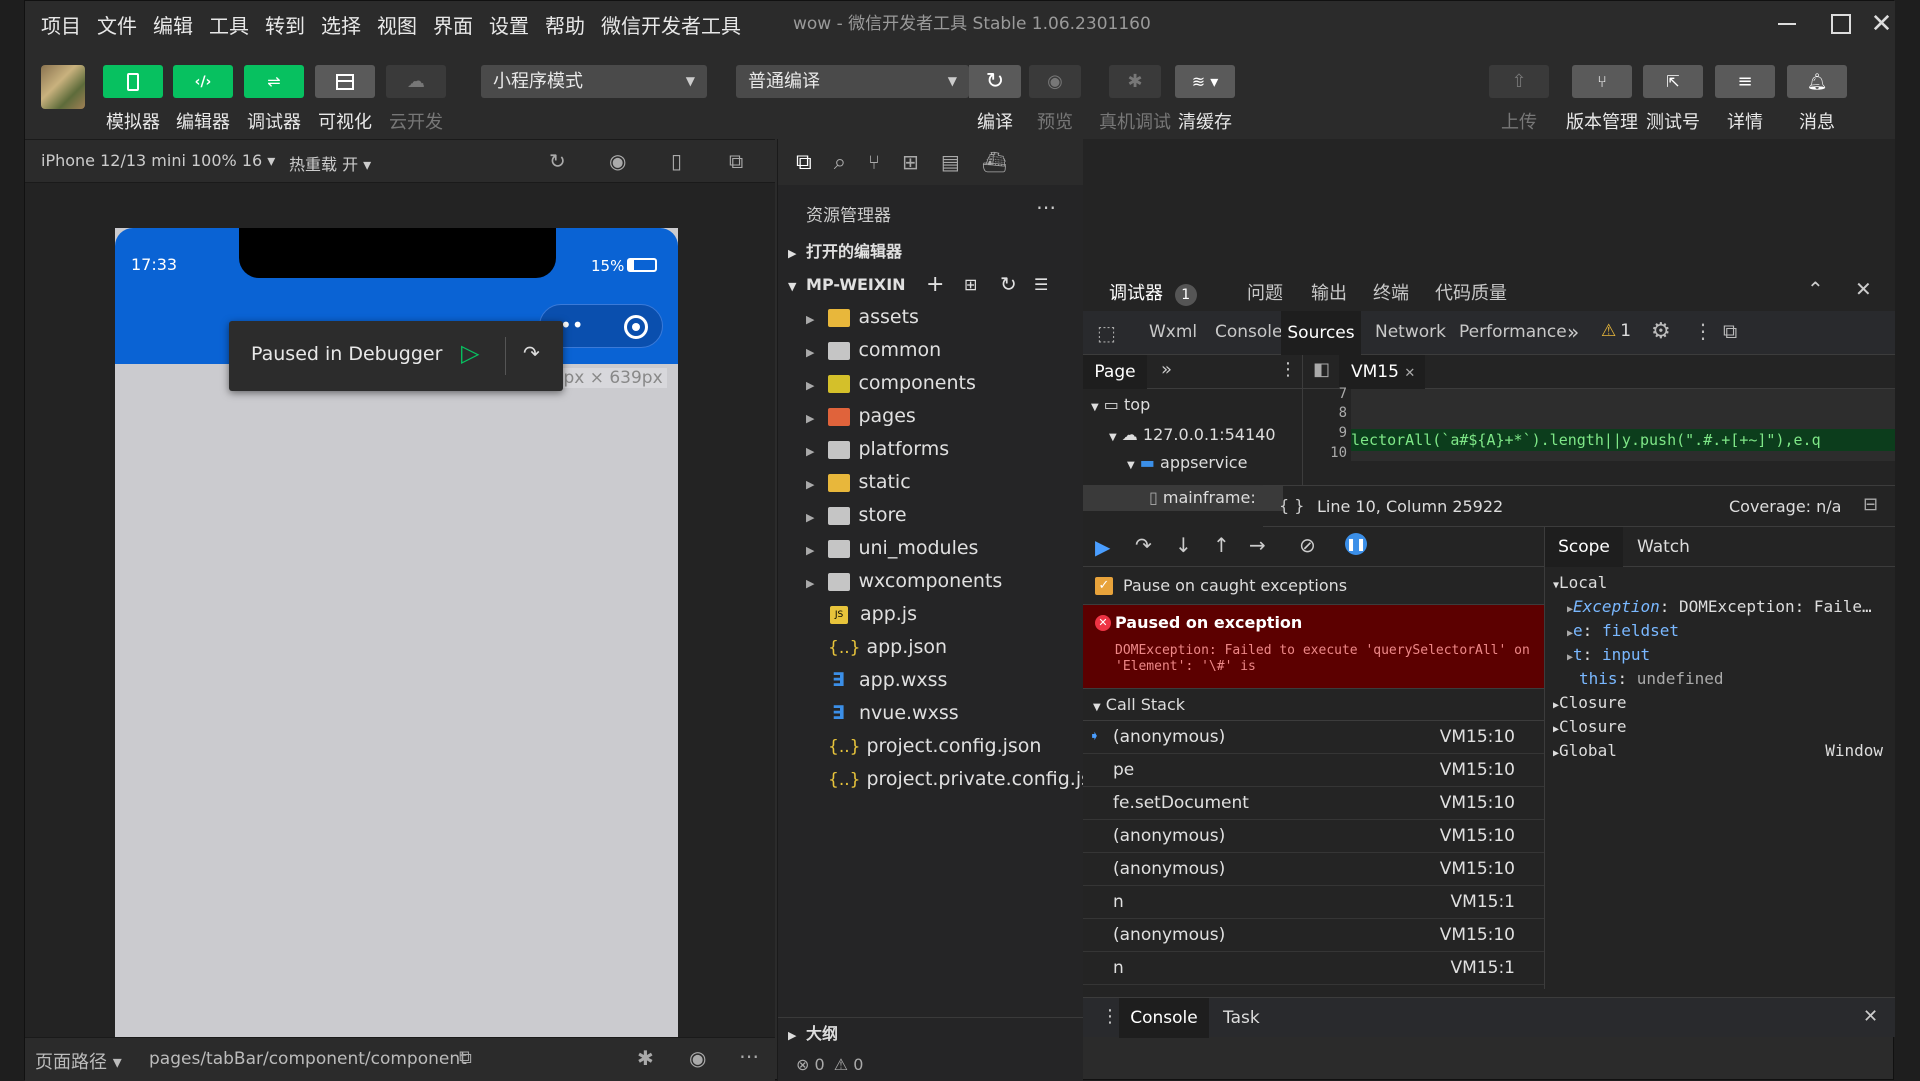 This screenshot has height=1081, width=1920. What do you see at coordinates (931, 647) in the screenshot?
I see `tree-file-app-json: {..} app.json` at bounding box center [931, 647].